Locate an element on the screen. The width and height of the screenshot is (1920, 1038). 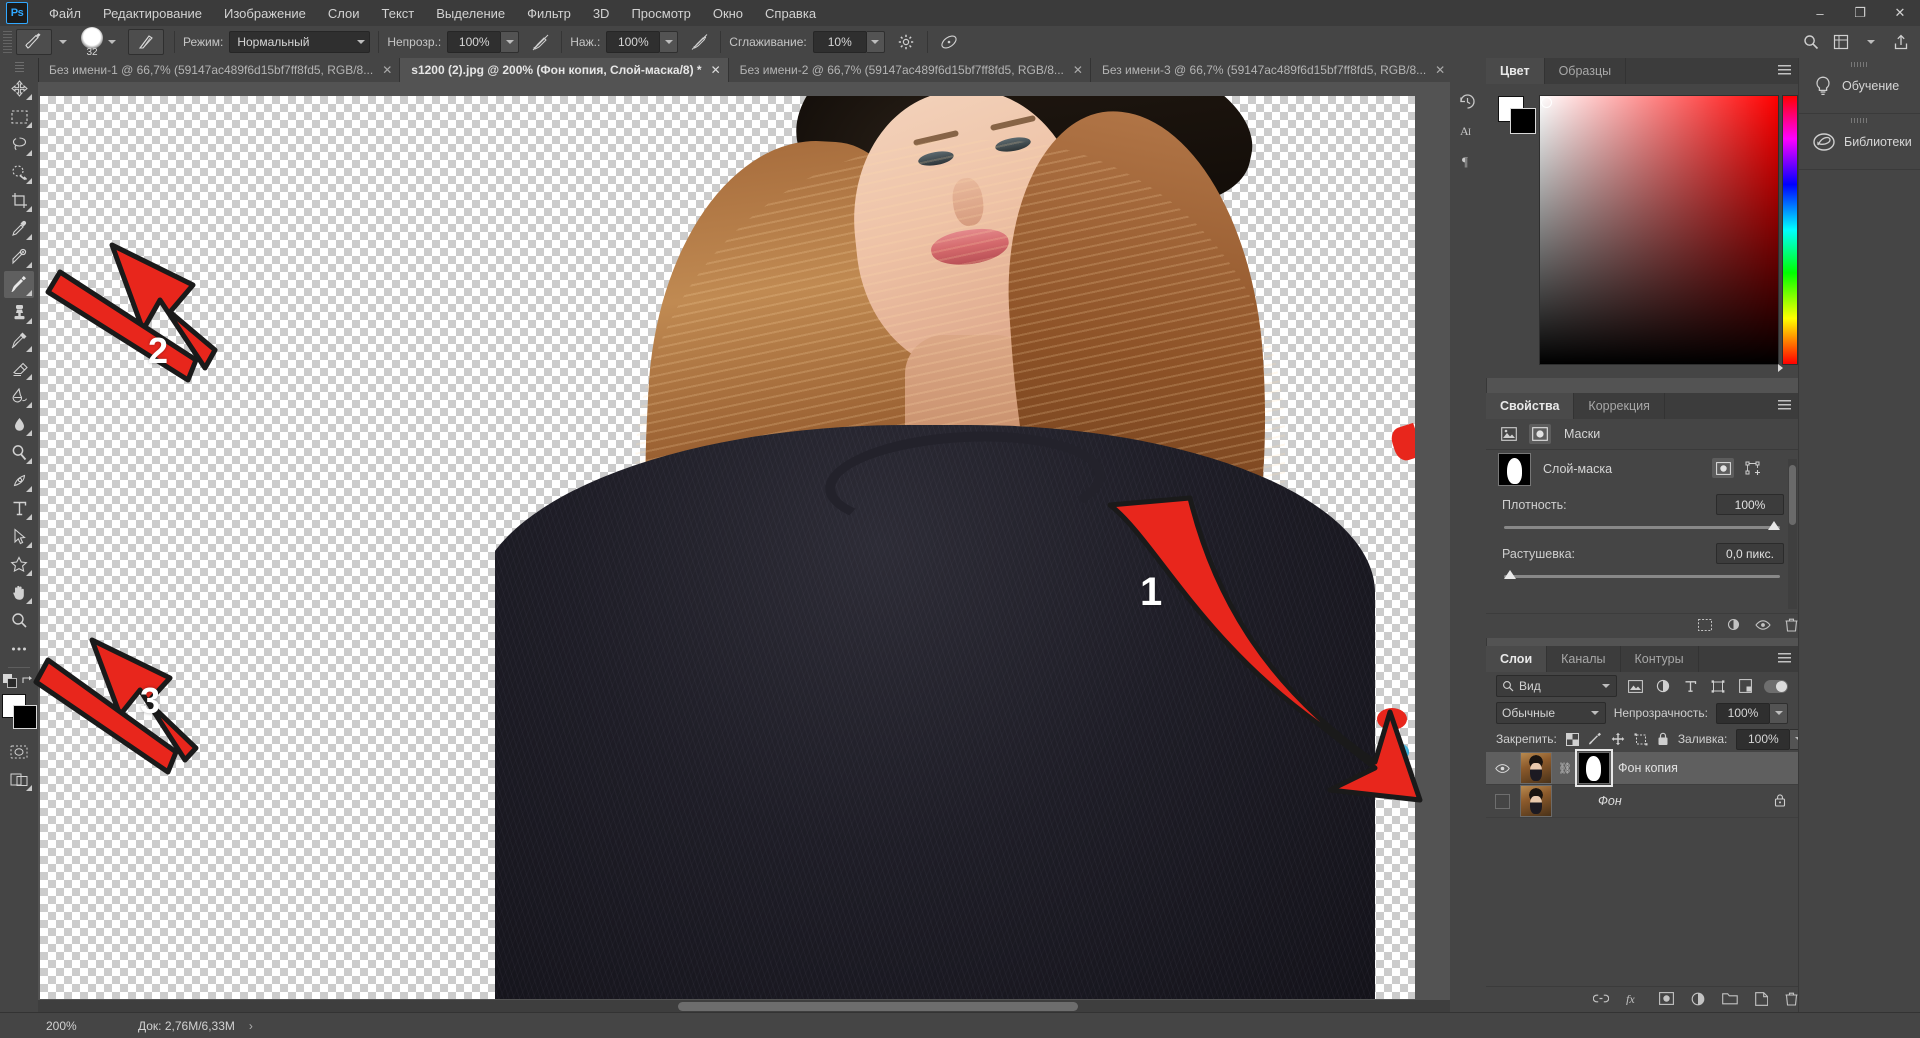
menu-help: Справка is located at coordinates (790, 13).